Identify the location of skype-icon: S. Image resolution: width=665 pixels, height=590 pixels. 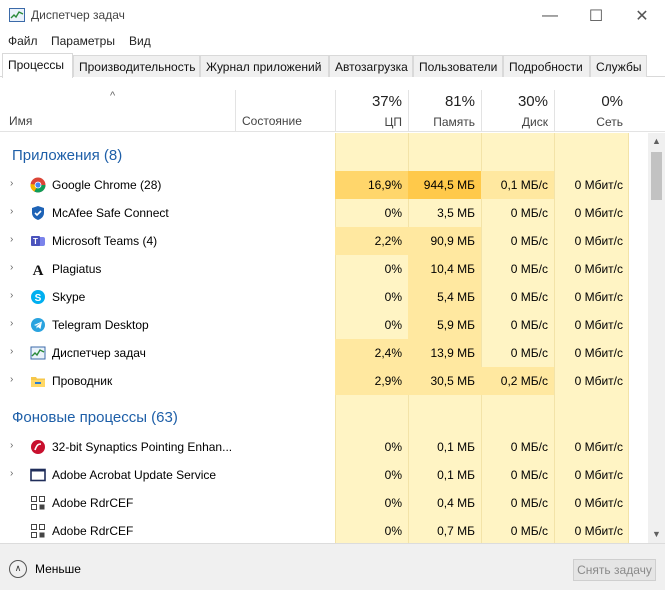
(38, 297).